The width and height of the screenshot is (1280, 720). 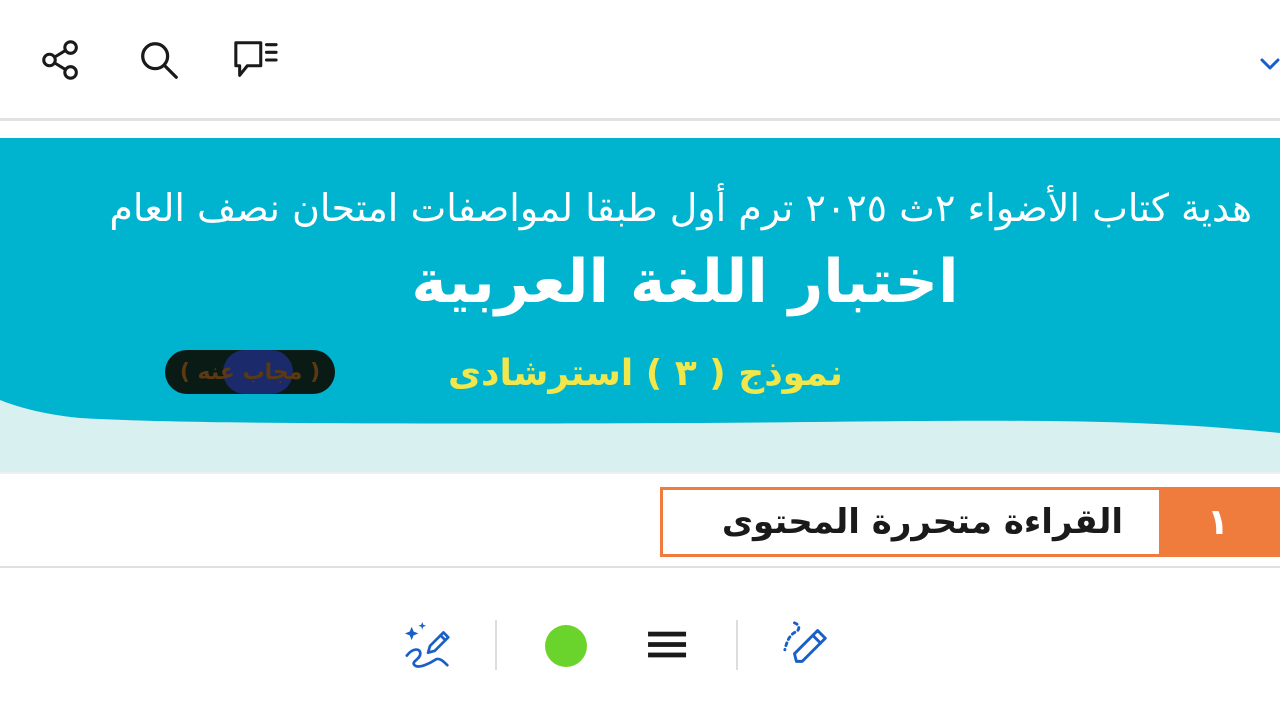 I want to click on comments-icon, so click(x=255, y=60).